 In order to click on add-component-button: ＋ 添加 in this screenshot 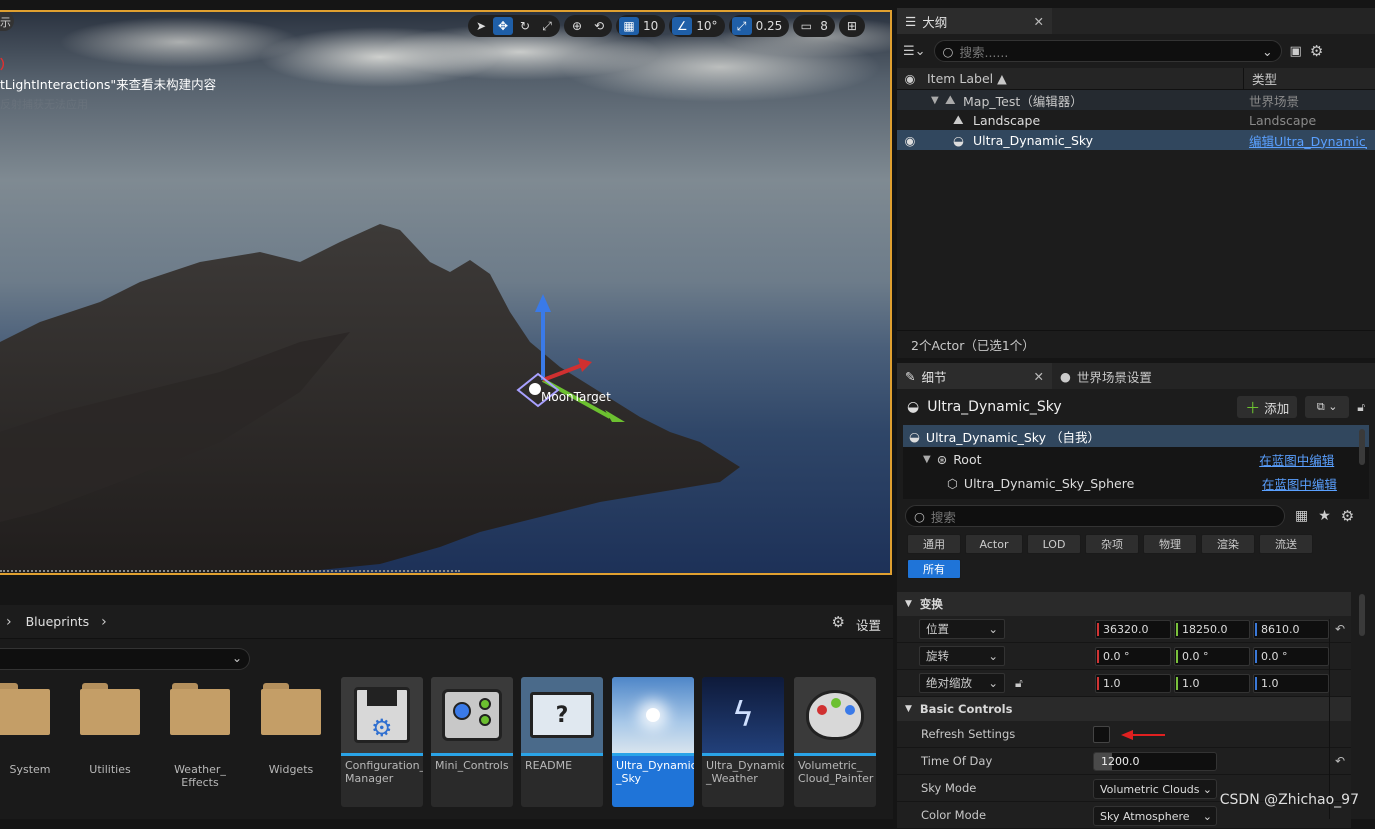, I will do `click(1267, 407)`.